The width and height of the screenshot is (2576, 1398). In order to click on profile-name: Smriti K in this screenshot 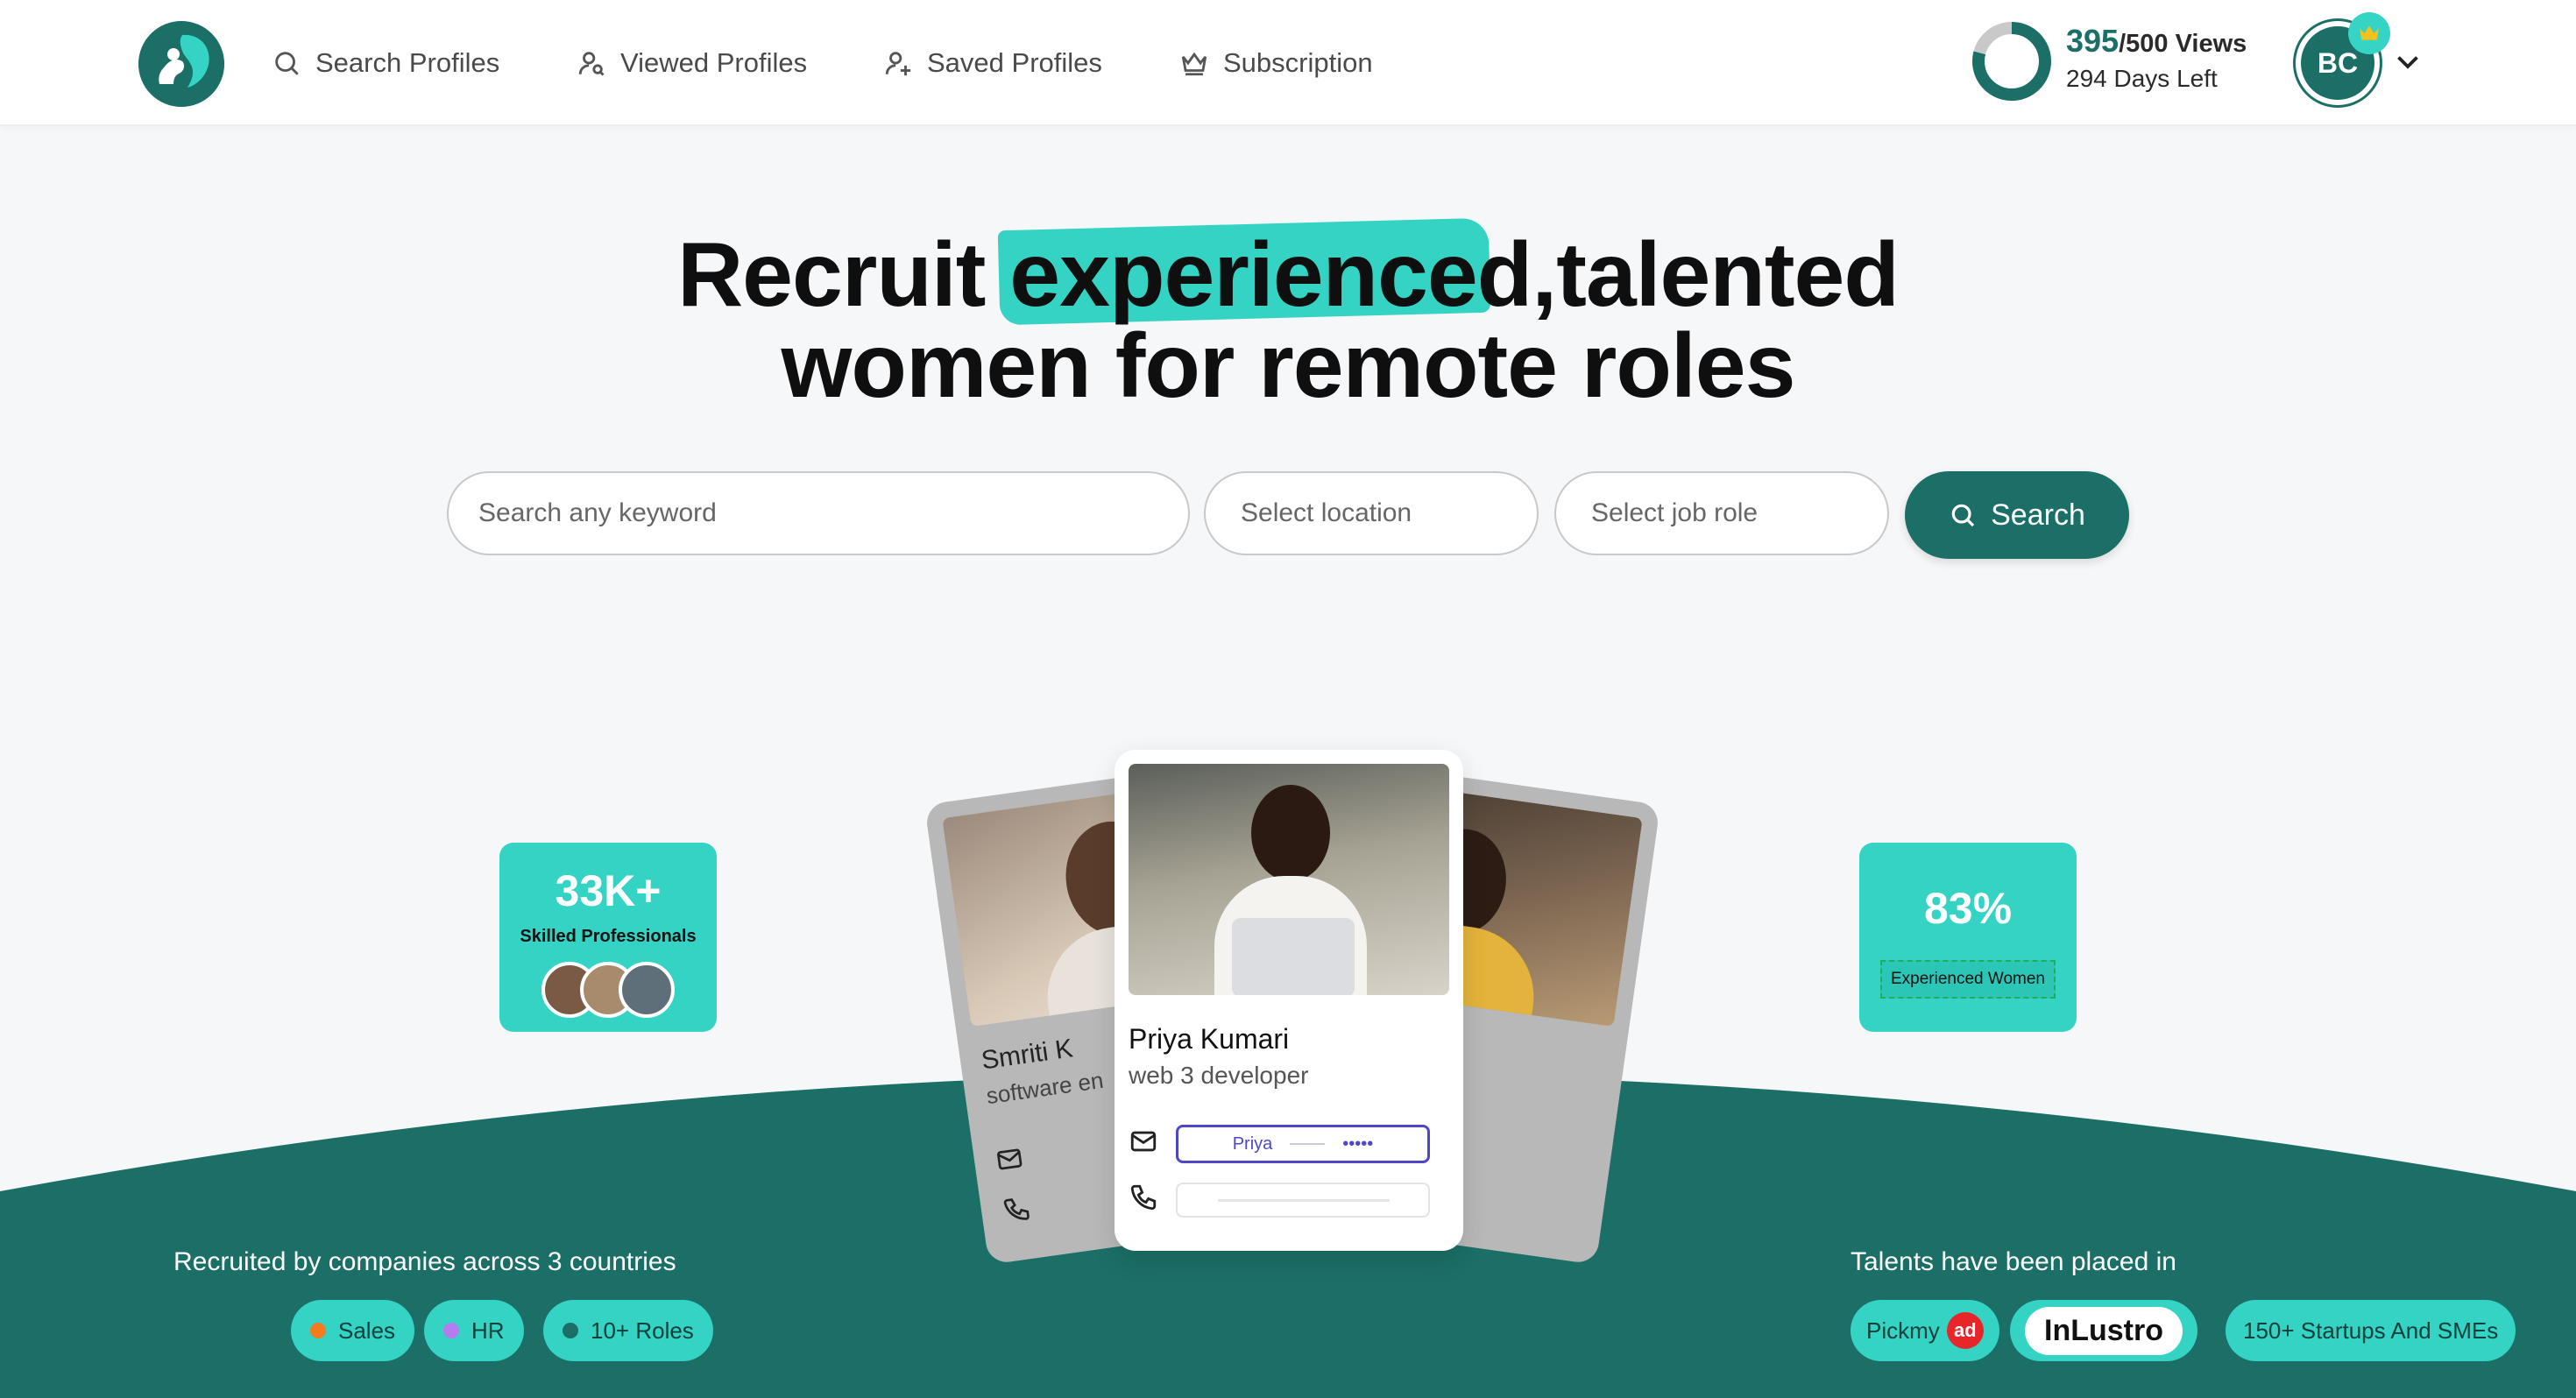, I will do `click(1027, 1055)`.